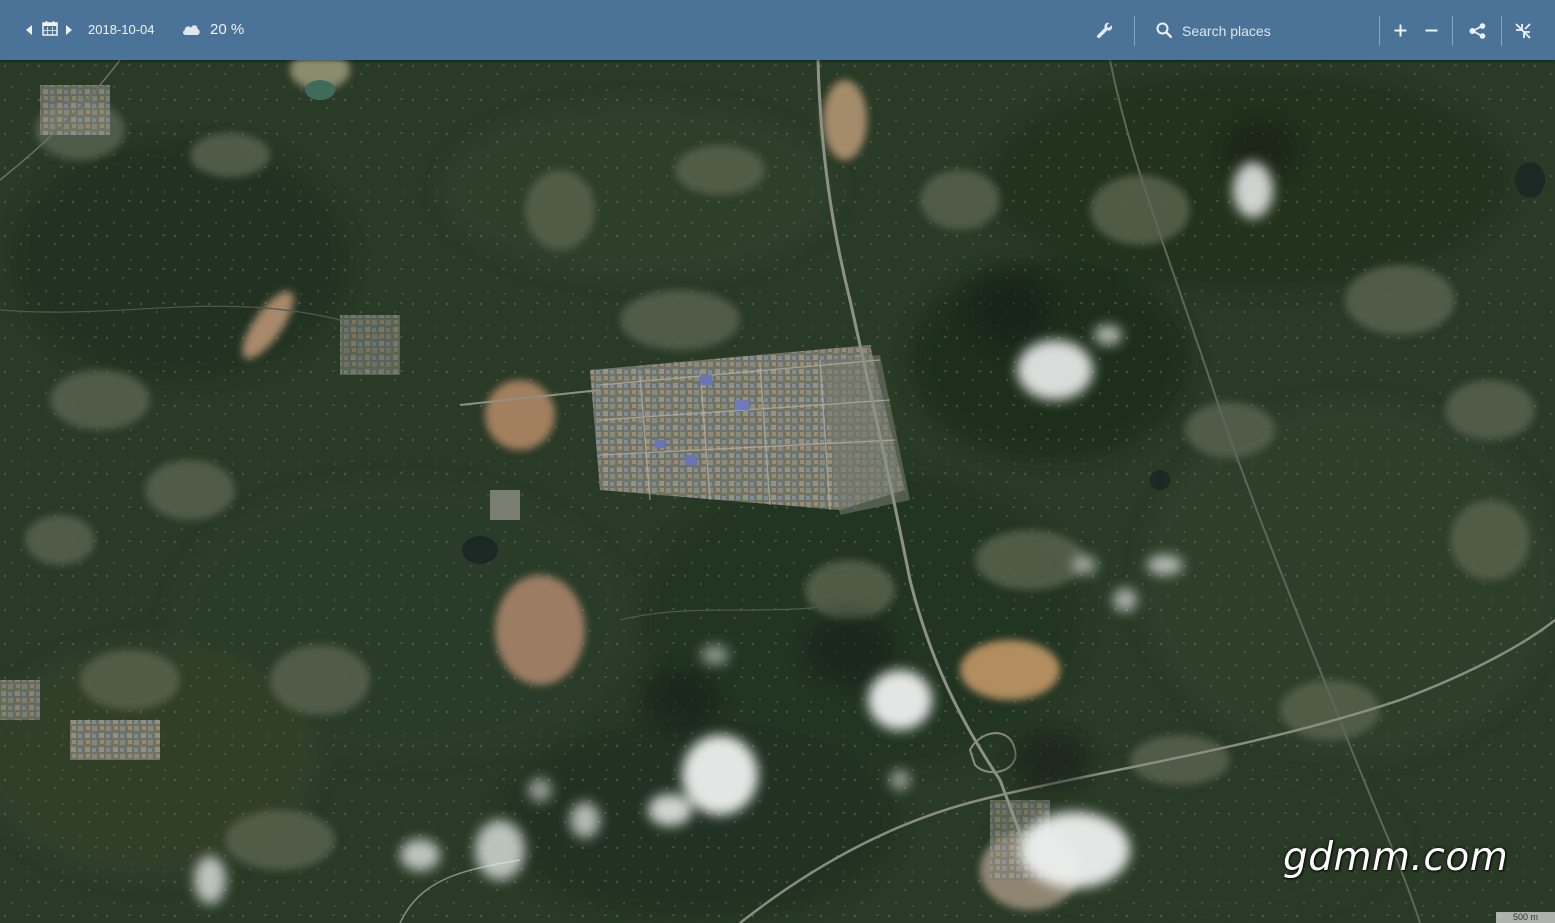  I want to click on calendar-icon, so click(50, 28).